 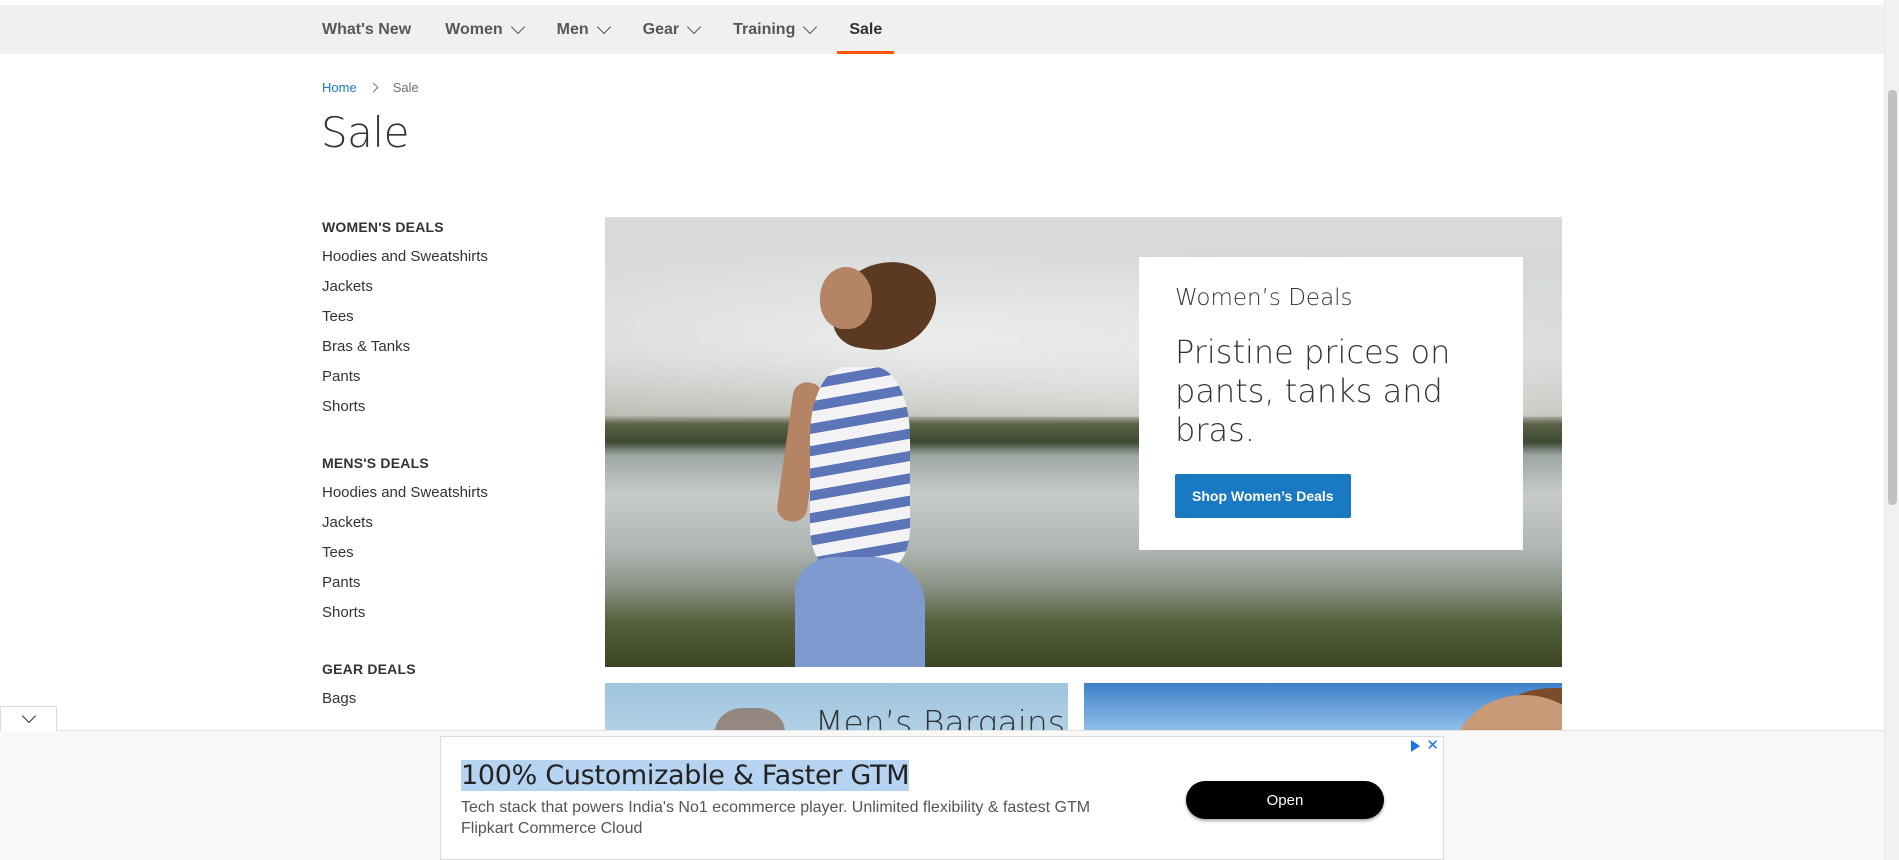 I want to click on nav-item-label: Women, so click(x=474, y=29).